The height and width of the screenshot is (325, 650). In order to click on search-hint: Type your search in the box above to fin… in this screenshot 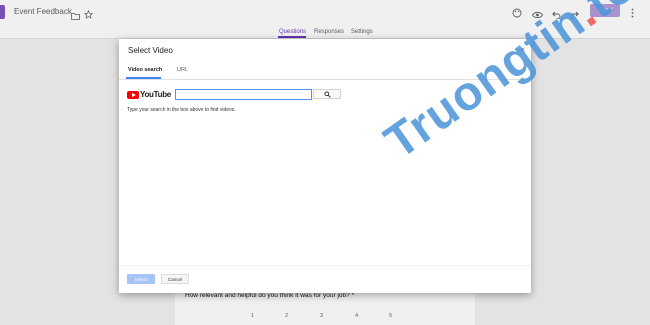, I will do `click(181, 110)`.